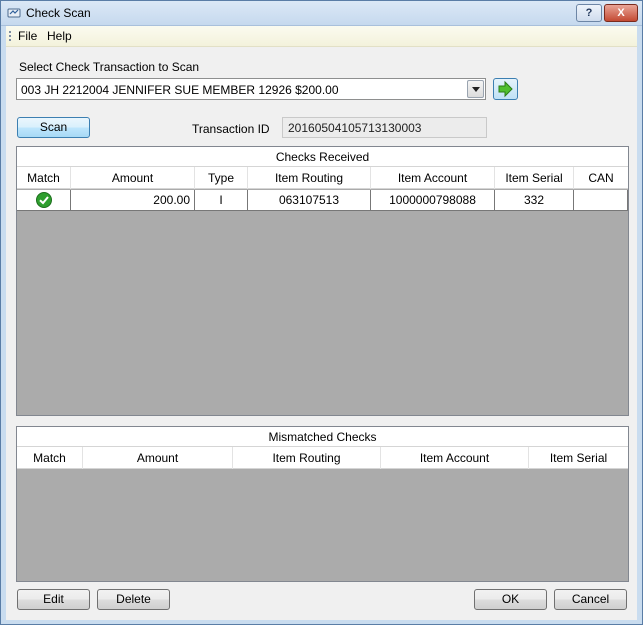 Image resolution: width=643 pixels, height=625 pixels. I want to click on scan-button: Scan, so click(53, 127).